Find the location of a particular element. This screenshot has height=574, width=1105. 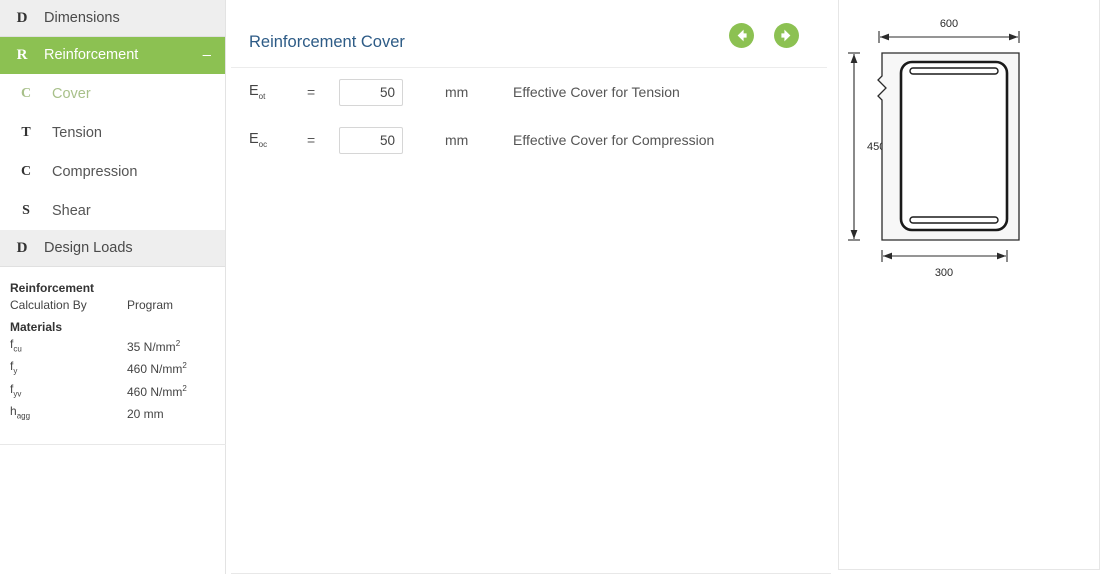

compression-icon: C is located at coordinates (26, 171).